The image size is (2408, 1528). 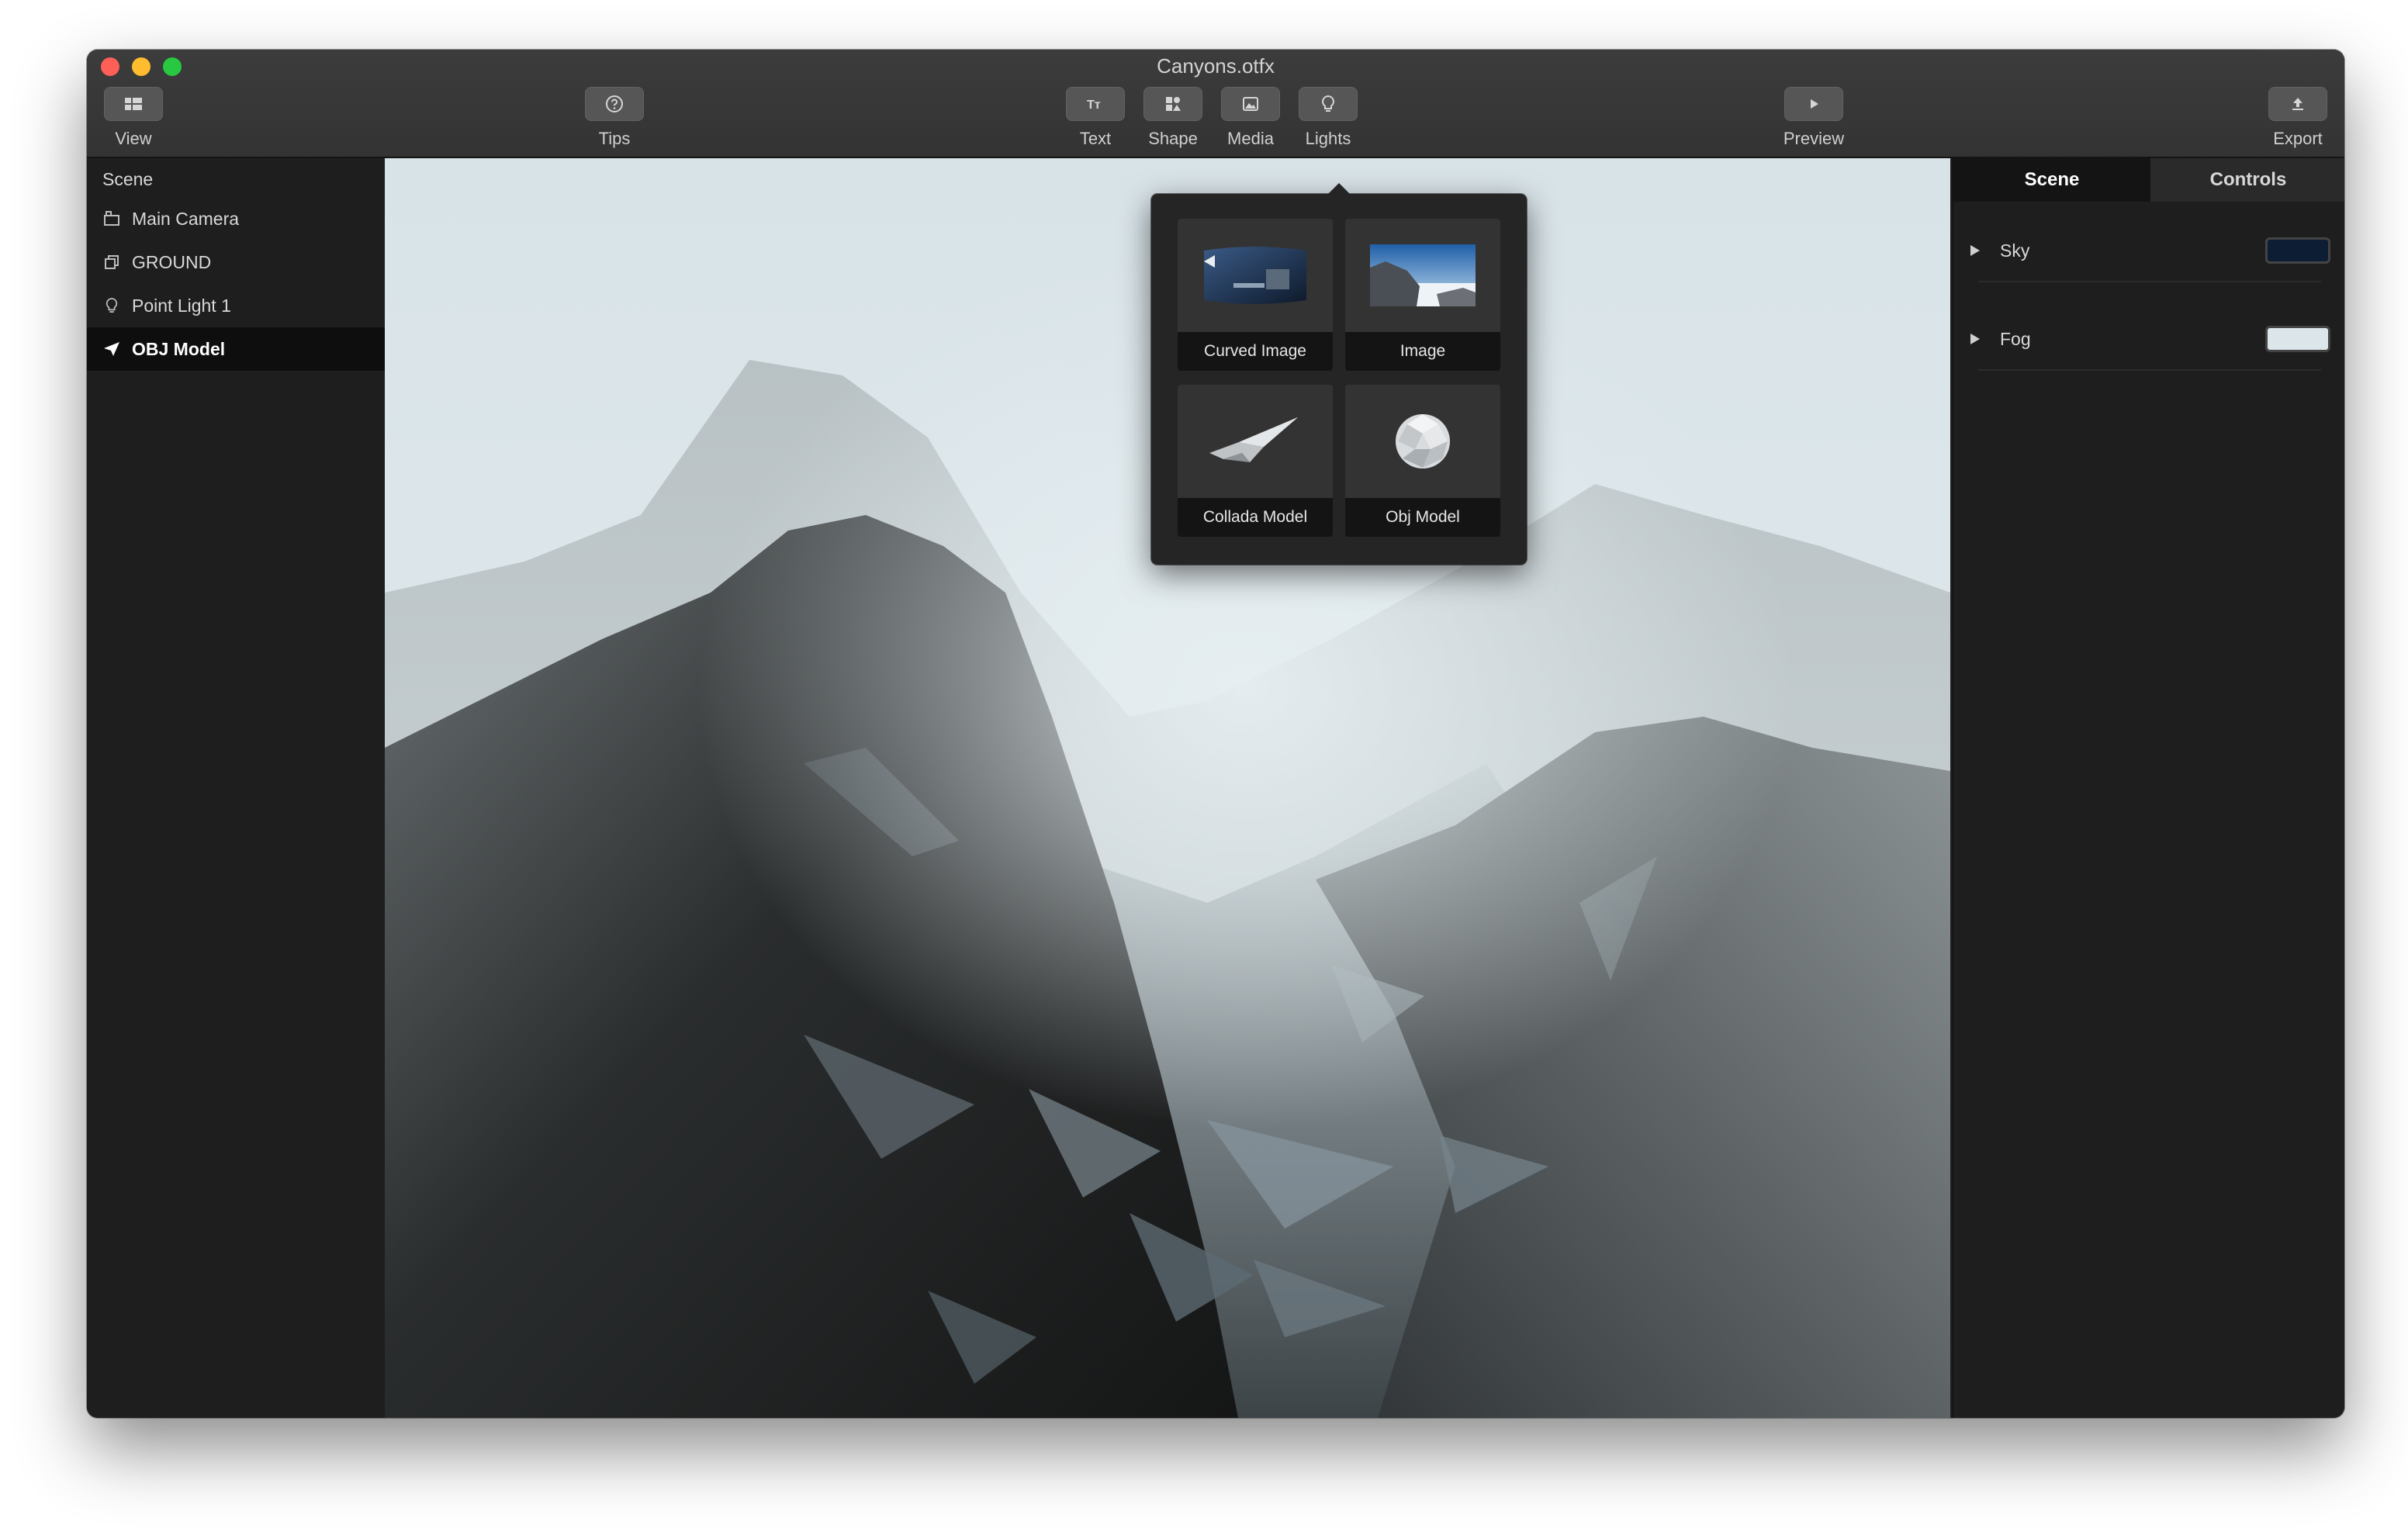 What do you see at coordinates (1422, 275) in the screenshot?
I see `image-thumbnail` at bounding box center [1422, 275].